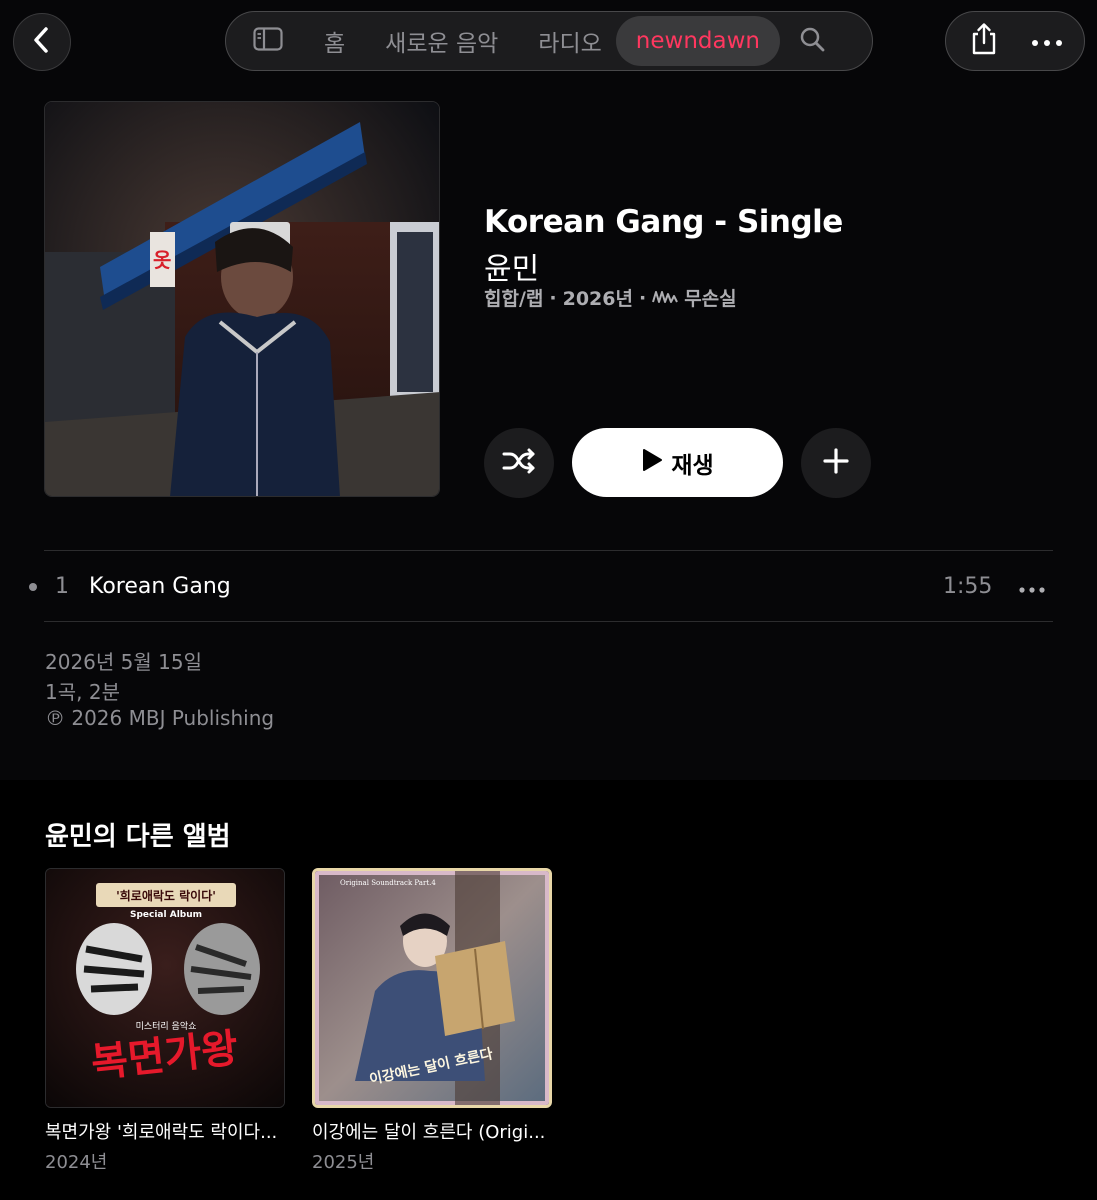 This screenshot has width=1097, height=1200. Describe the element at coordinates (441, 41) in the screenshot. I see `tab-new-music: 새로운 음악` at that location.